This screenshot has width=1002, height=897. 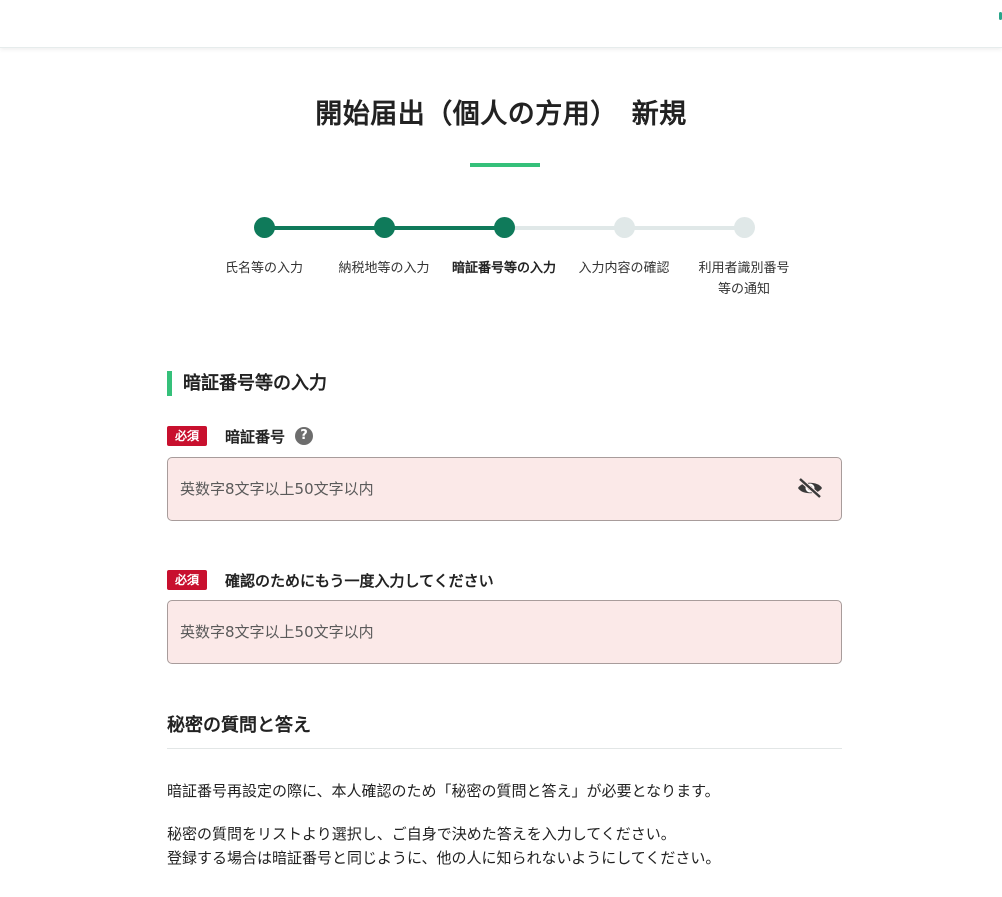 I want to click on eye-slash-icon, so click(x=810, y=488).